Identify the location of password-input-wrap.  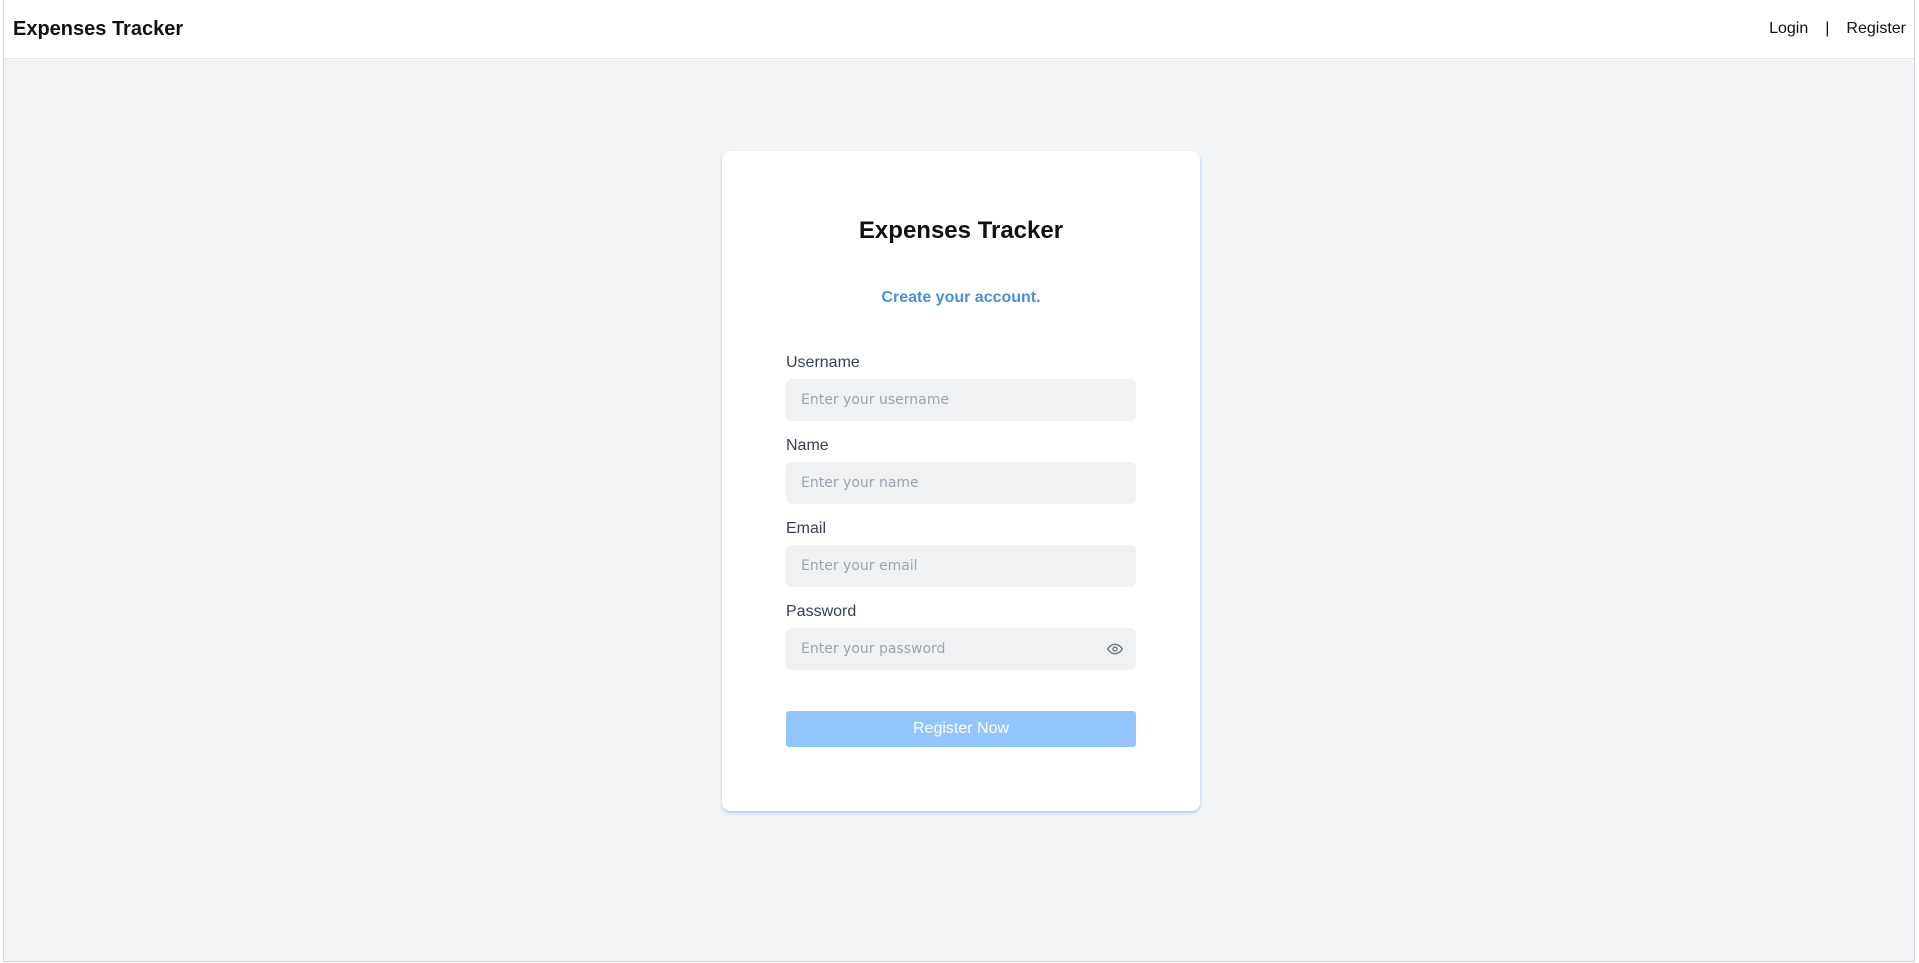
(961, 649).